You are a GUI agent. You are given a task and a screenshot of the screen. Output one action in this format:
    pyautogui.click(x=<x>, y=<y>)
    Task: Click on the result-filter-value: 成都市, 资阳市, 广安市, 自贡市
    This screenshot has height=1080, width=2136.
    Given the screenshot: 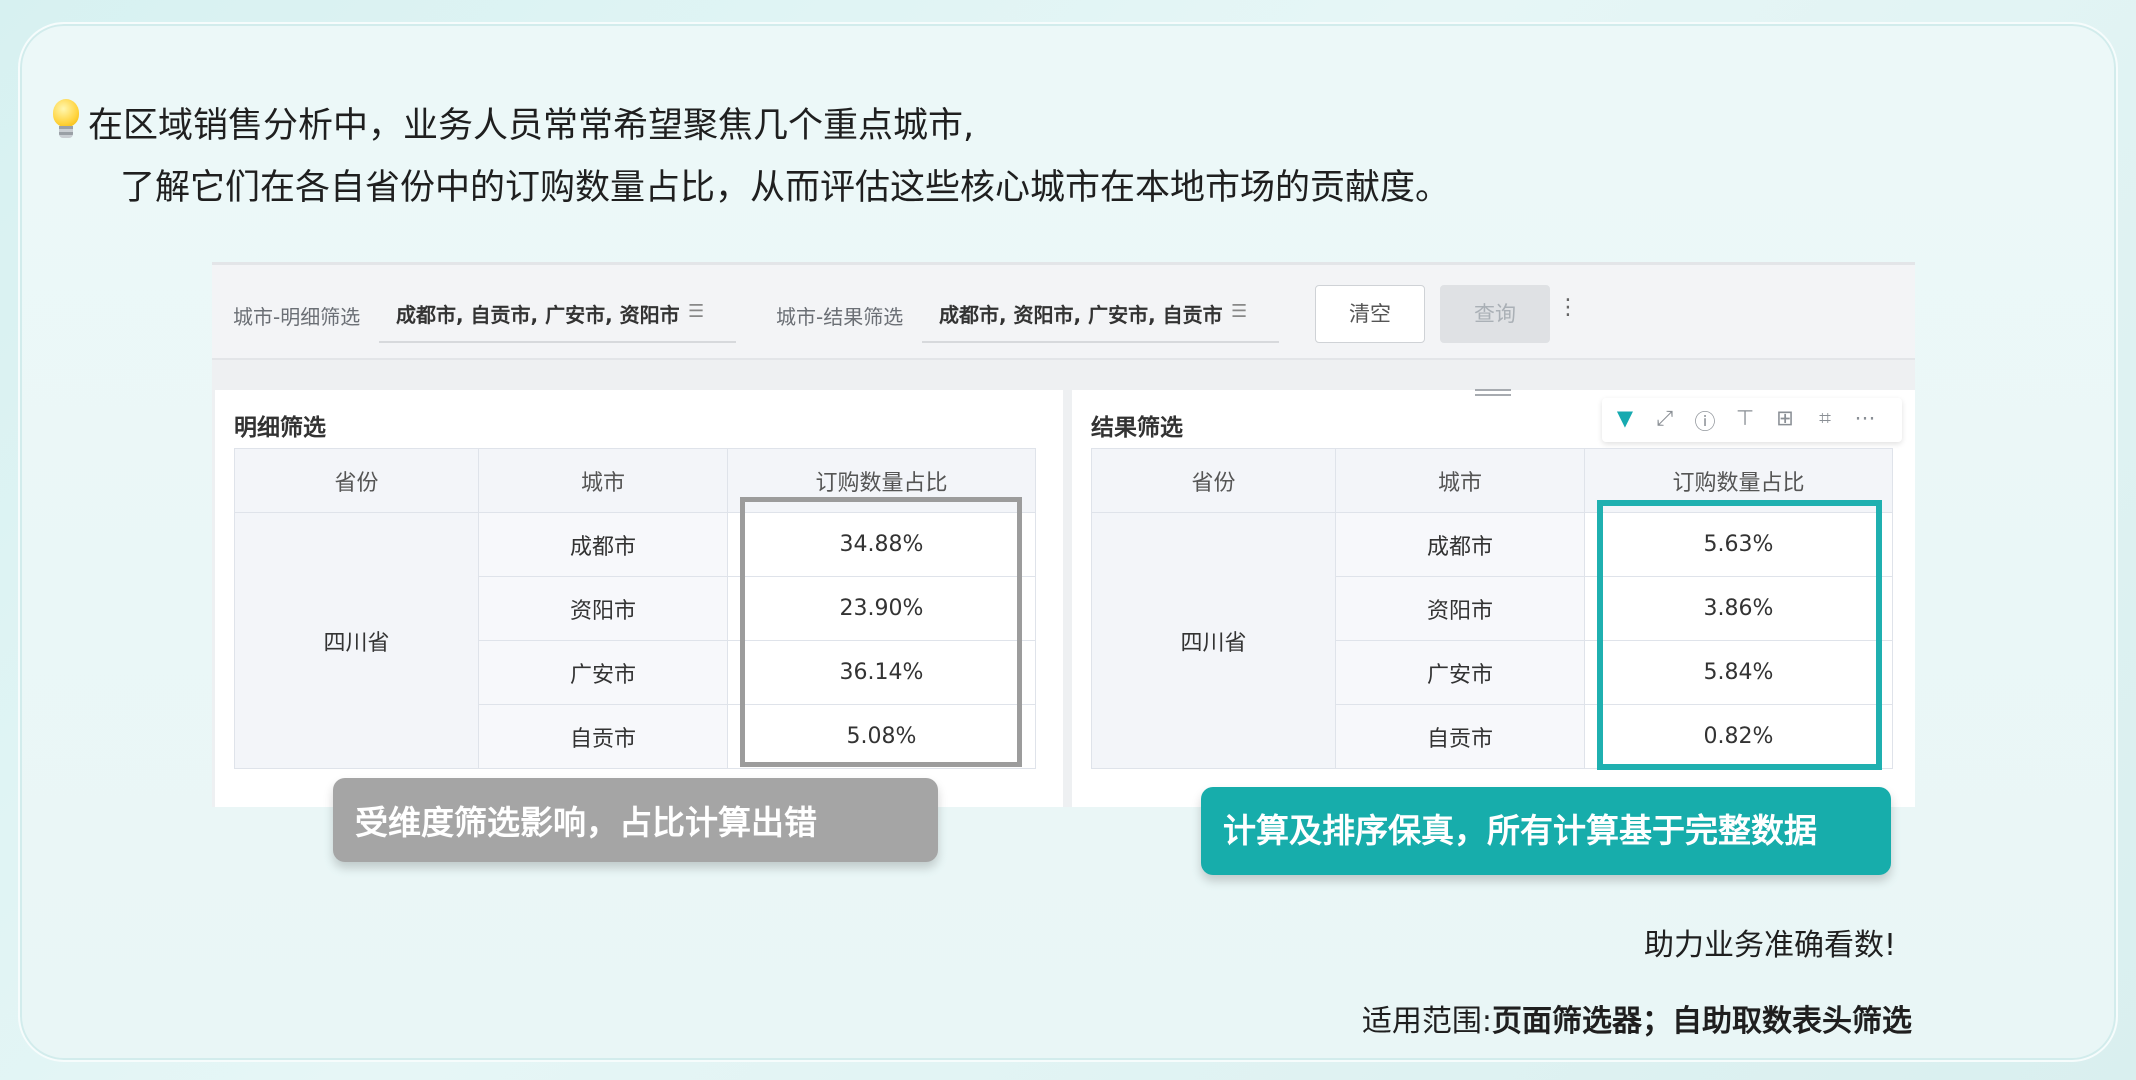 What is the action you would take?
    pyautogui.click(x=1081, y=313)
    